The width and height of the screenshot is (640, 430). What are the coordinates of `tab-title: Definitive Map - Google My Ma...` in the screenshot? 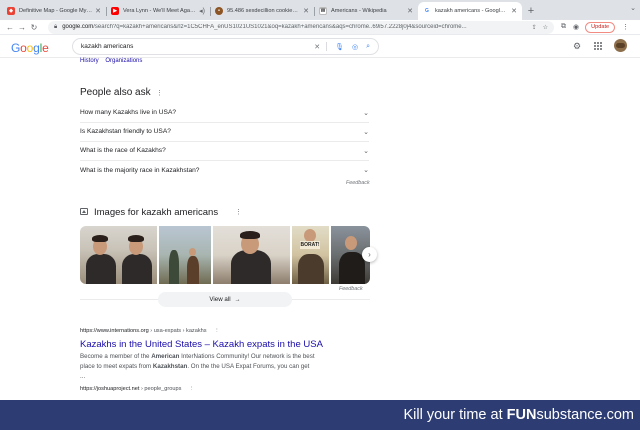 It's located at (55, 11).